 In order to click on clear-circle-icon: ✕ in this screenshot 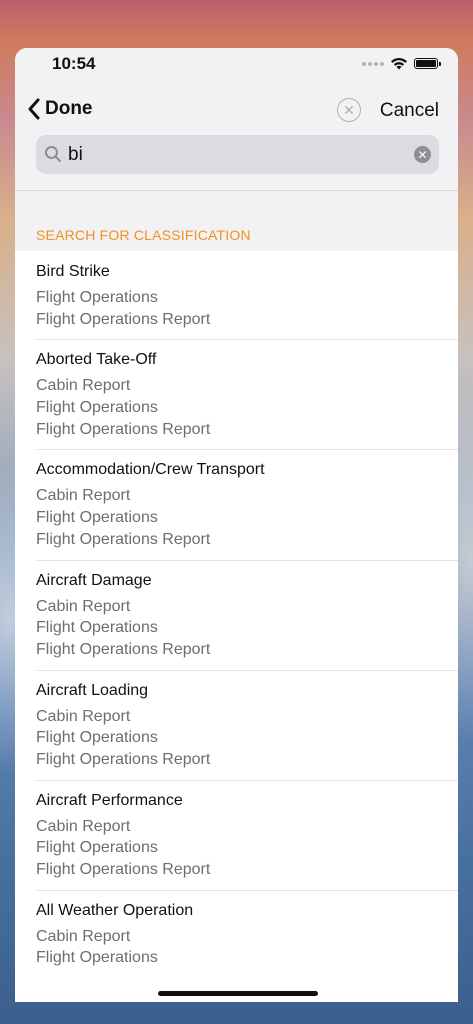, I will do `click(349, 110)`.